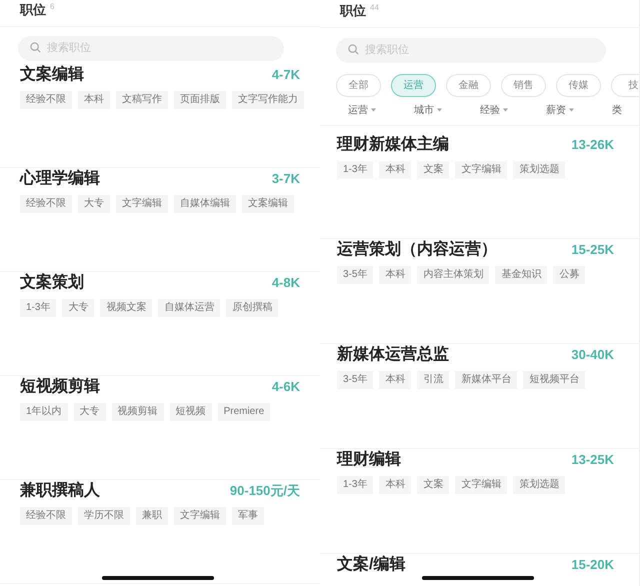 The image size is (640, 586). Describe the element at coordinates (393, 355) in the screenshot. I see `job-title: 新媒体运营总监` at that location.